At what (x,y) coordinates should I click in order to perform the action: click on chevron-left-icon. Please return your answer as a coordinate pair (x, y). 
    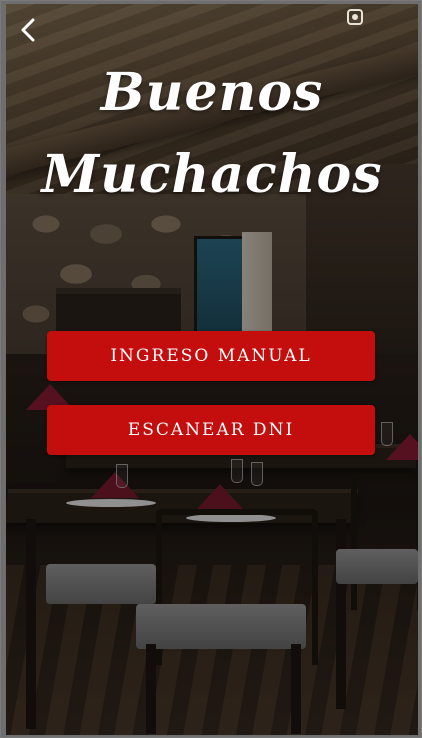
    Looking at the image, I should click on (28, 30).